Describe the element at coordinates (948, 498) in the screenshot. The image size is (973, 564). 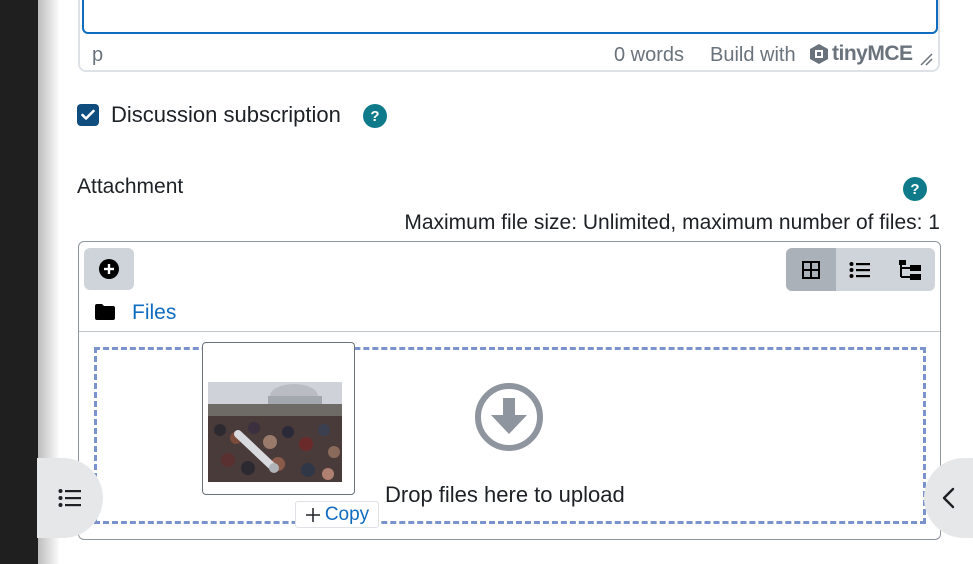
I see `chevron-left-icon` at that location.